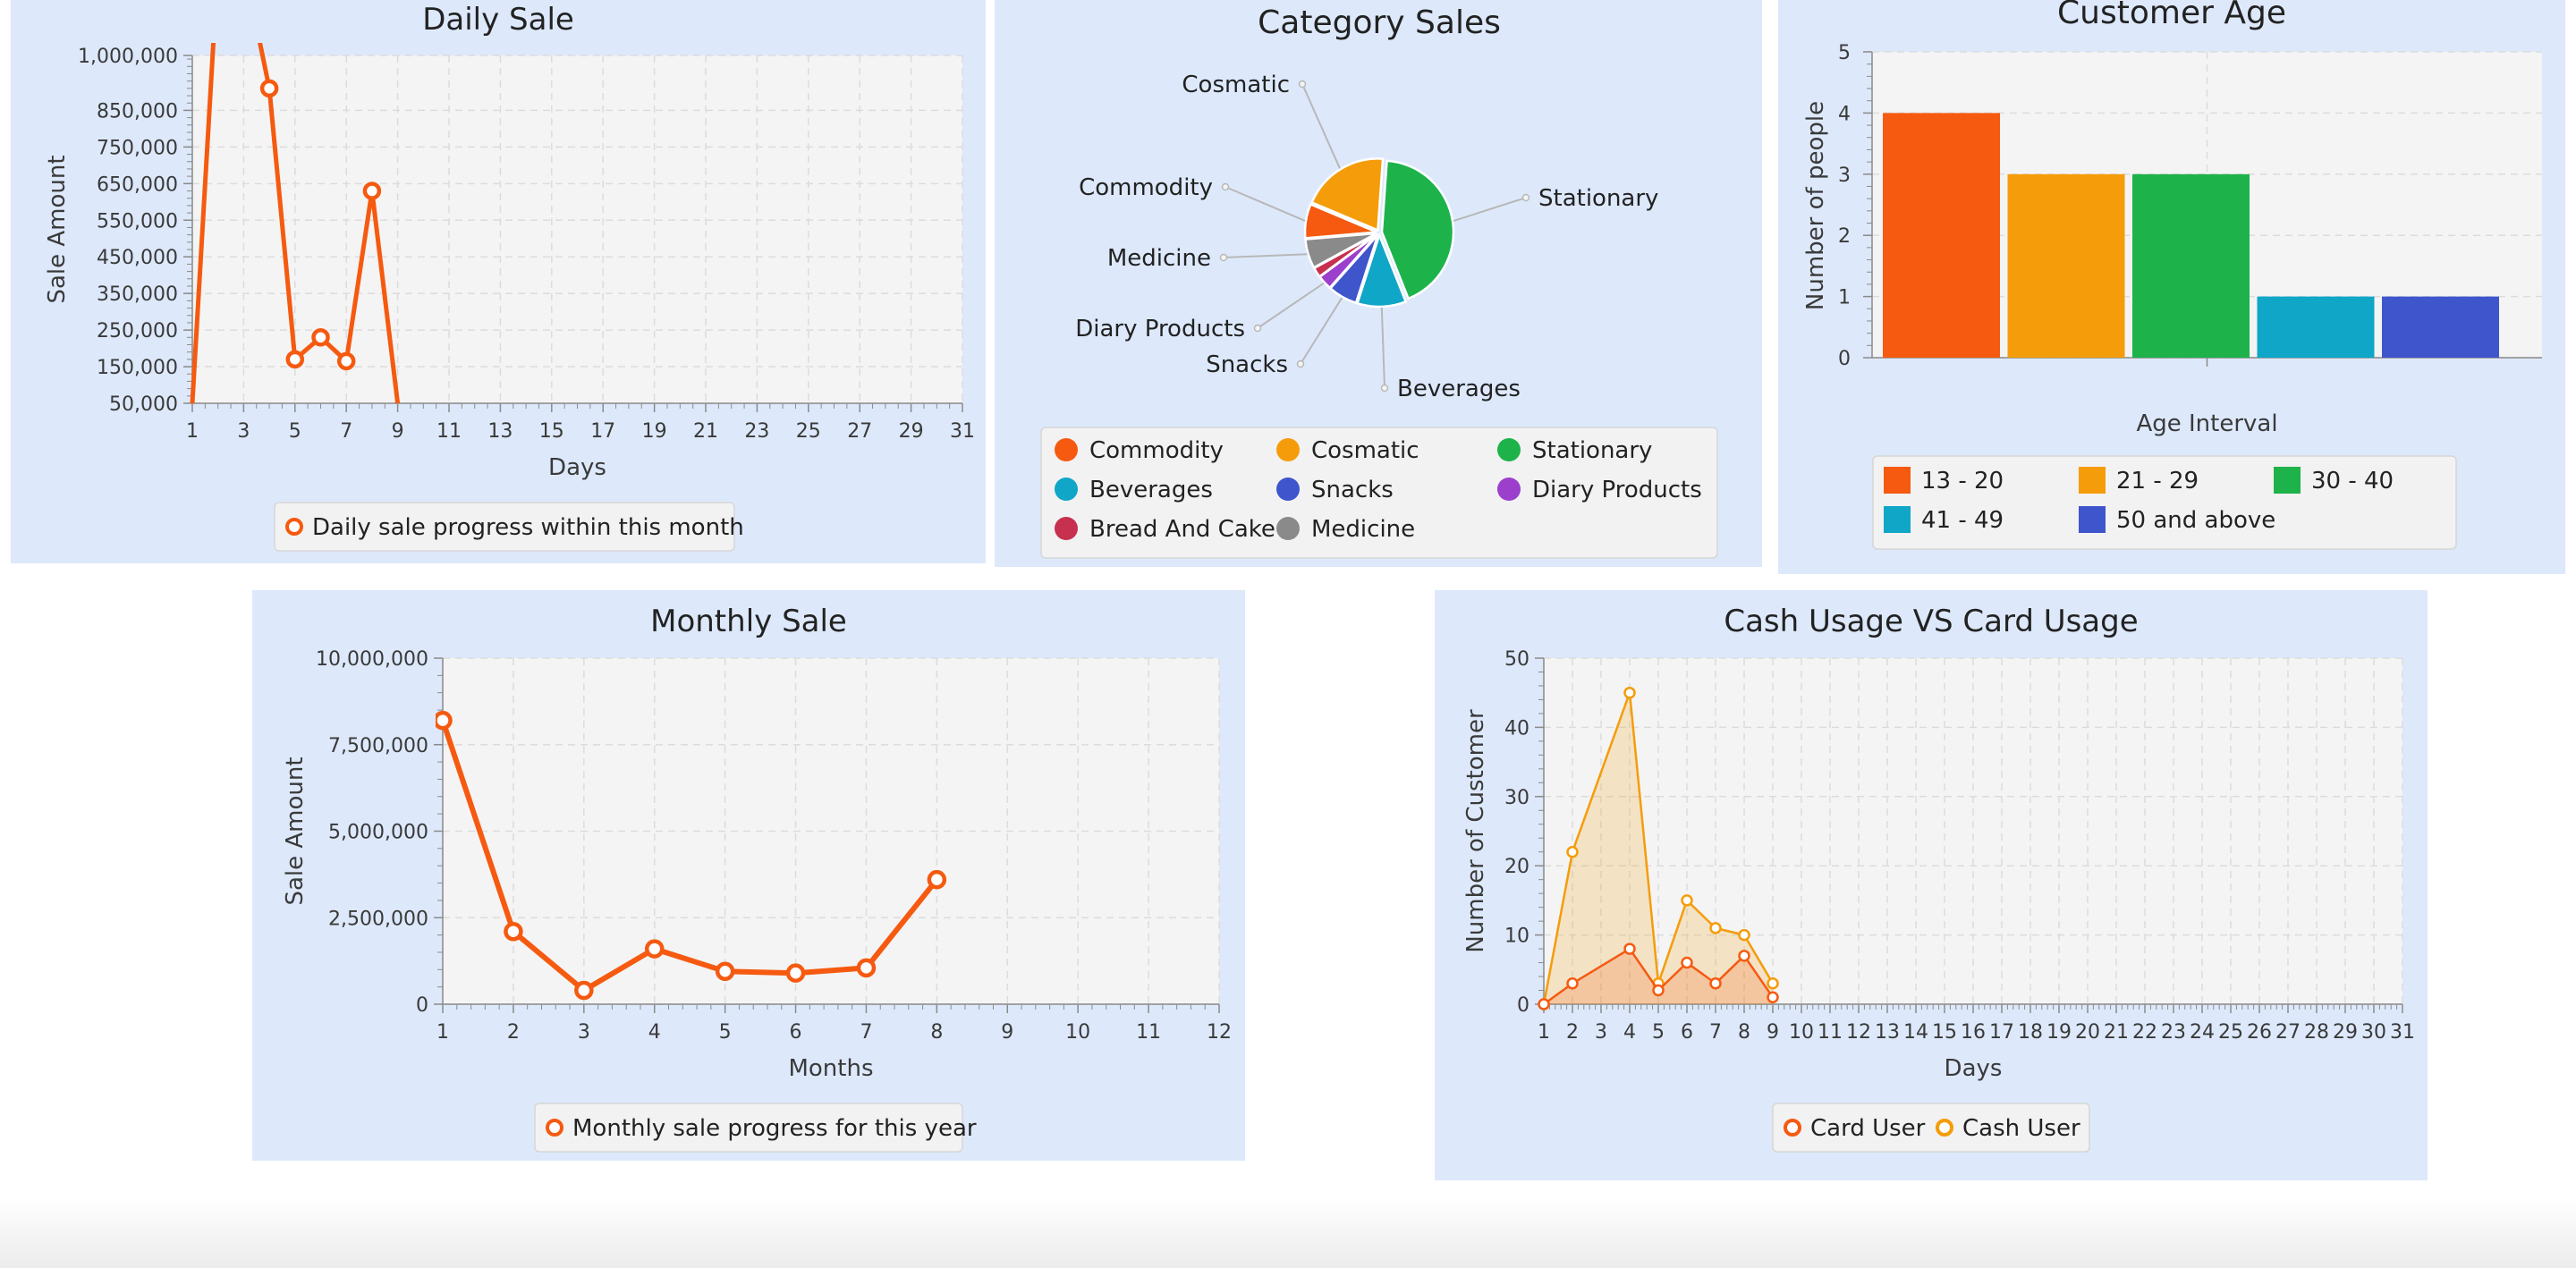 This screenshot has height=1268, width=2576. I want to click on legend-label: 41 - 49, so click(1962, 520).